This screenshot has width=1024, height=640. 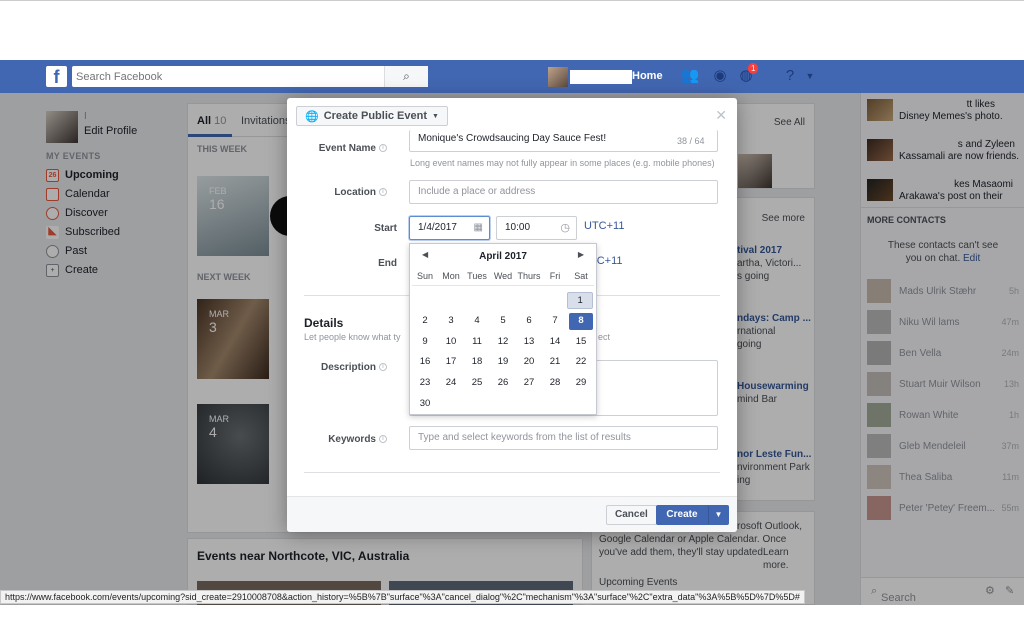 What do you see at coordinates (718, 515) in the screenshot?
I see `create-options-chevron-down-icon: ▼` at bounding box center [718, 515].